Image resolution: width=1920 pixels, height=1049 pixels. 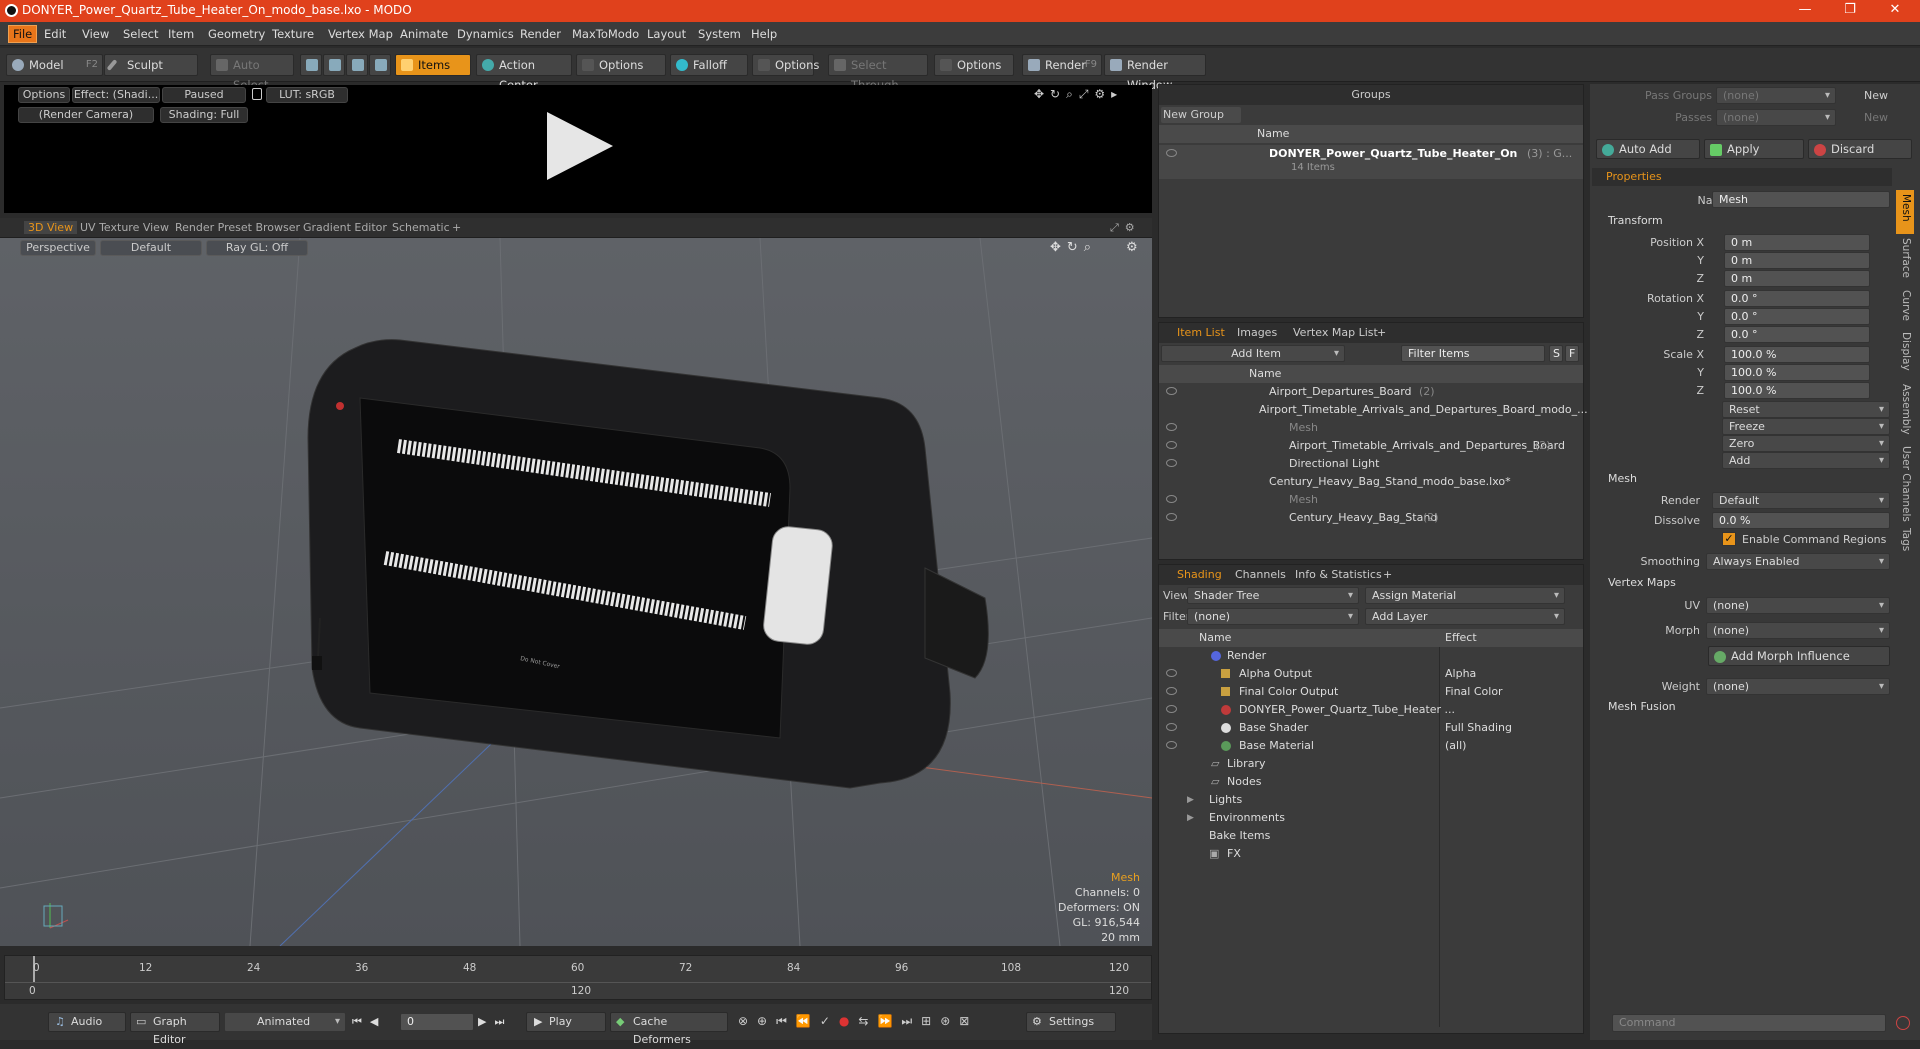 What do you see at coordinates (433, 65) in the screenshot?
I see `items-mode-button: Items` at bounding box center [433, 65].